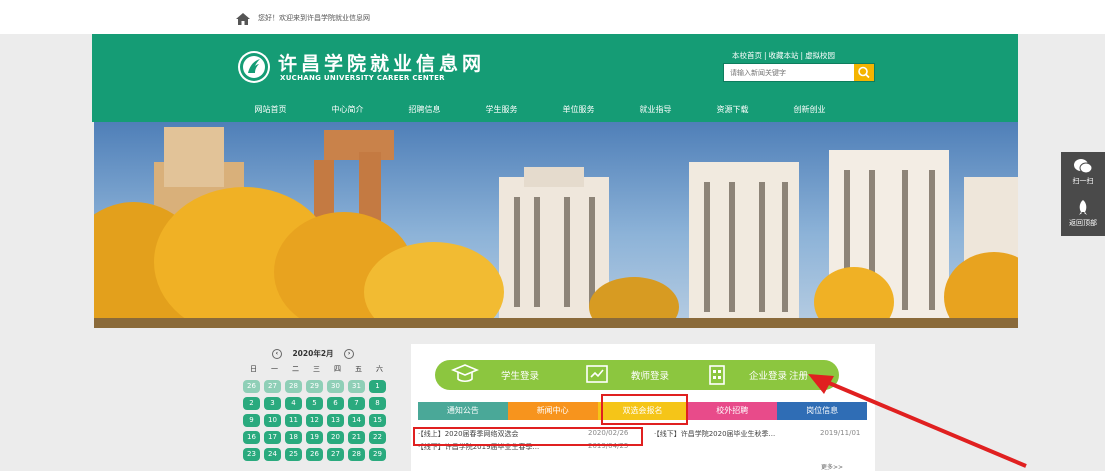 The image size is (1105, 471). I want to click on calendar-day: 3, so click(272, 403).